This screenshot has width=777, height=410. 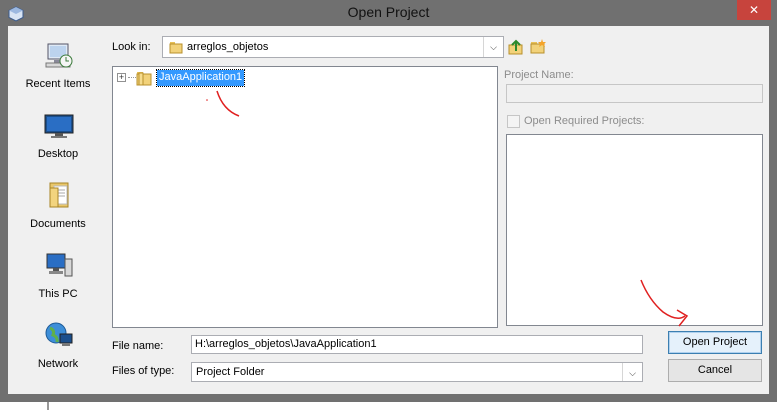 I want to click on place-label: Recent Items, so click(x=58, y=84).